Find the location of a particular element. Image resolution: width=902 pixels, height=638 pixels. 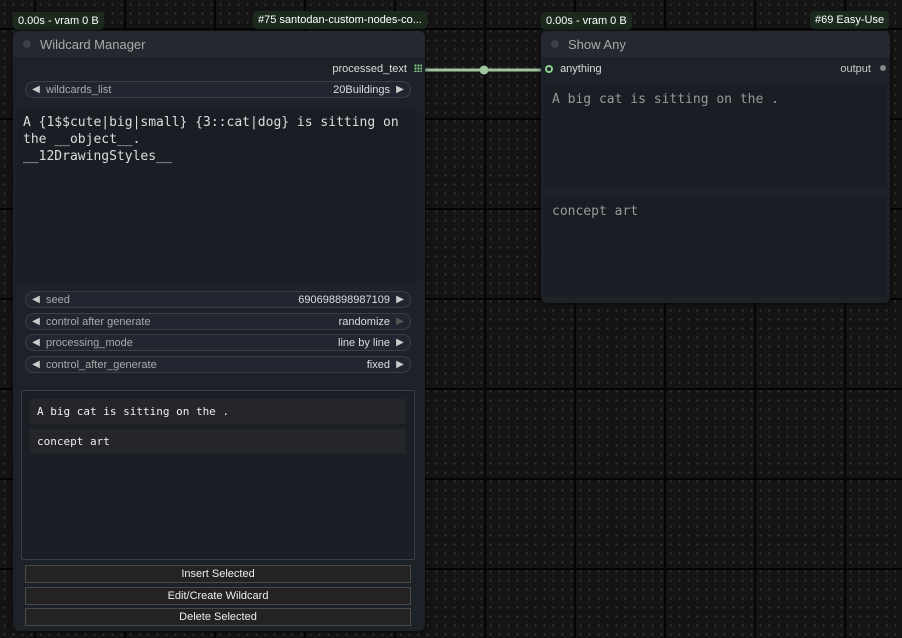

delete-selected-button: Delete Selected is located at coordinates (218, 617).